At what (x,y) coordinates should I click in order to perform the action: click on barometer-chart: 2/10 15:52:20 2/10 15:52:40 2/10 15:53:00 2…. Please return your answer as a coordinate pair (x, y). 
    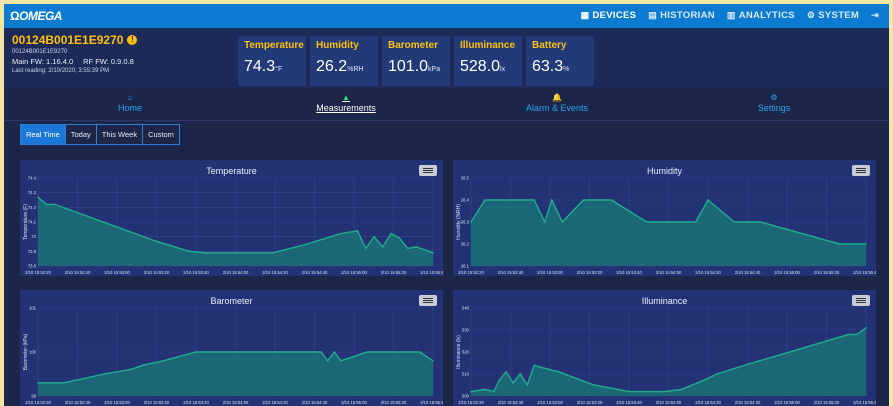
    Looking at the image, I should click on (231, 348).